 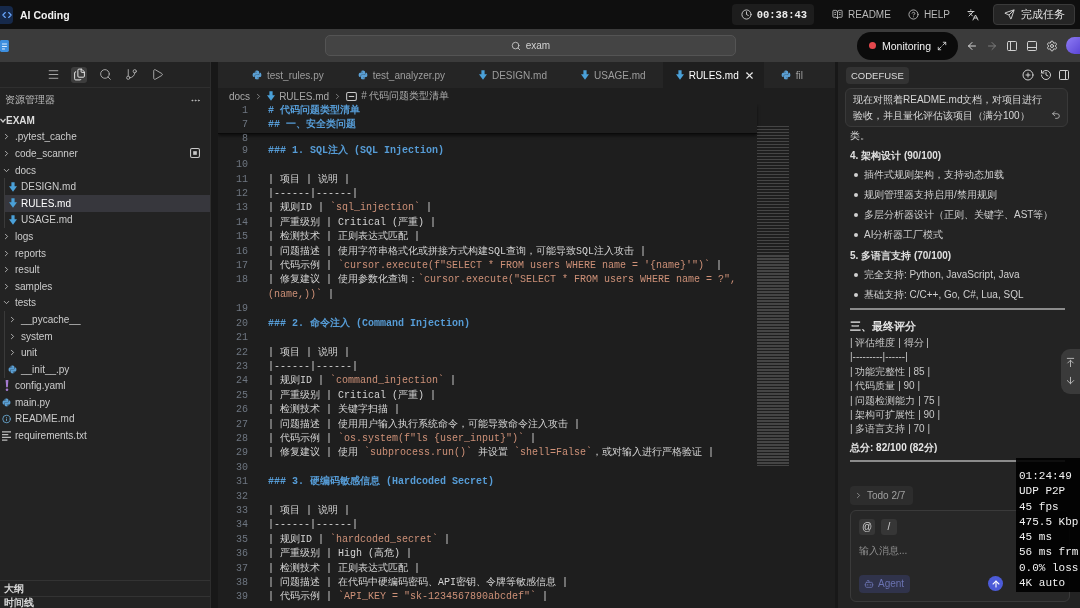 I want to click on code-line: | 项目 | 说明 |, so click(x=309, y=179).